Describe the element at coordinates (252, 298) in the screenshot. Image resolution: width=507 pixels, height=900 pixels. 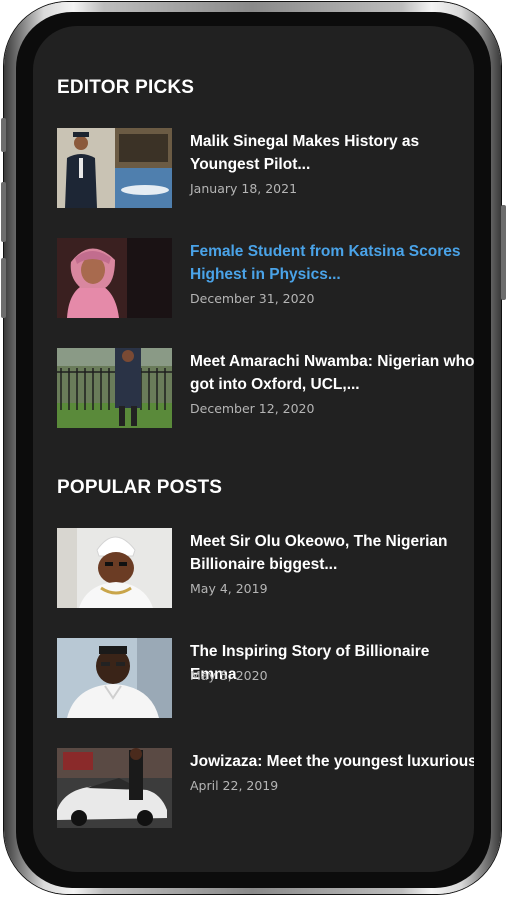
I see `post-date: December 31, 2020` at that location.